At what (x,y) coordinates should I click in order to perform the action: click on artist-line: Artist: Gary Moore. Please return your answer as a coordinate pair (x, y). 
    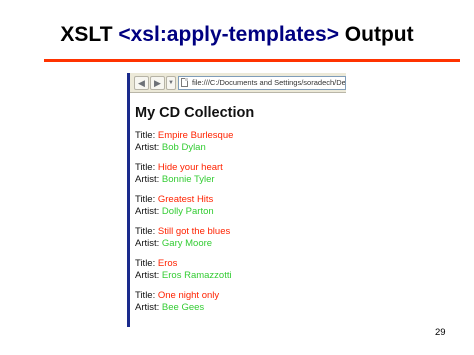
    Looking at the image, I should click on (240, 244).